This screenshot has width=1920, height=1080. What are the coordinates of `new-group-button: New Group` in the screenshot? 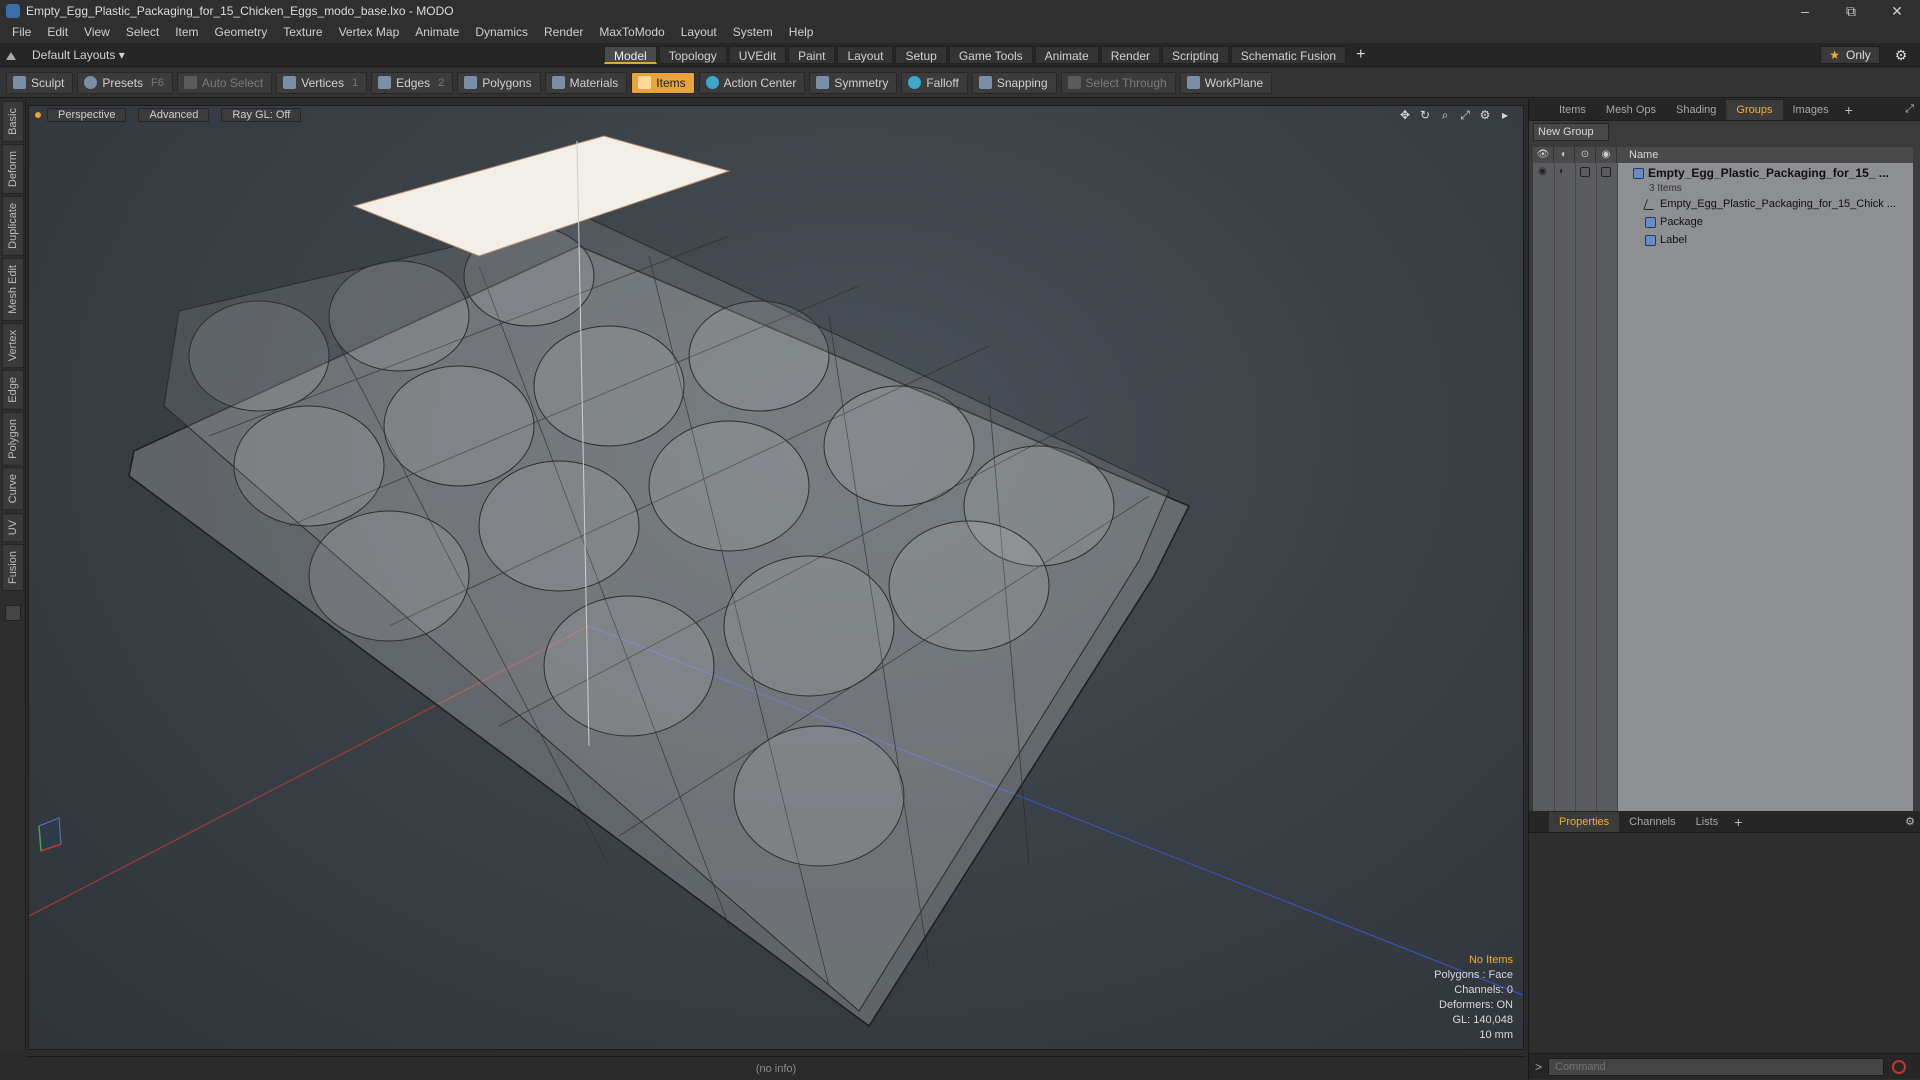 It's located at (1571, 132).